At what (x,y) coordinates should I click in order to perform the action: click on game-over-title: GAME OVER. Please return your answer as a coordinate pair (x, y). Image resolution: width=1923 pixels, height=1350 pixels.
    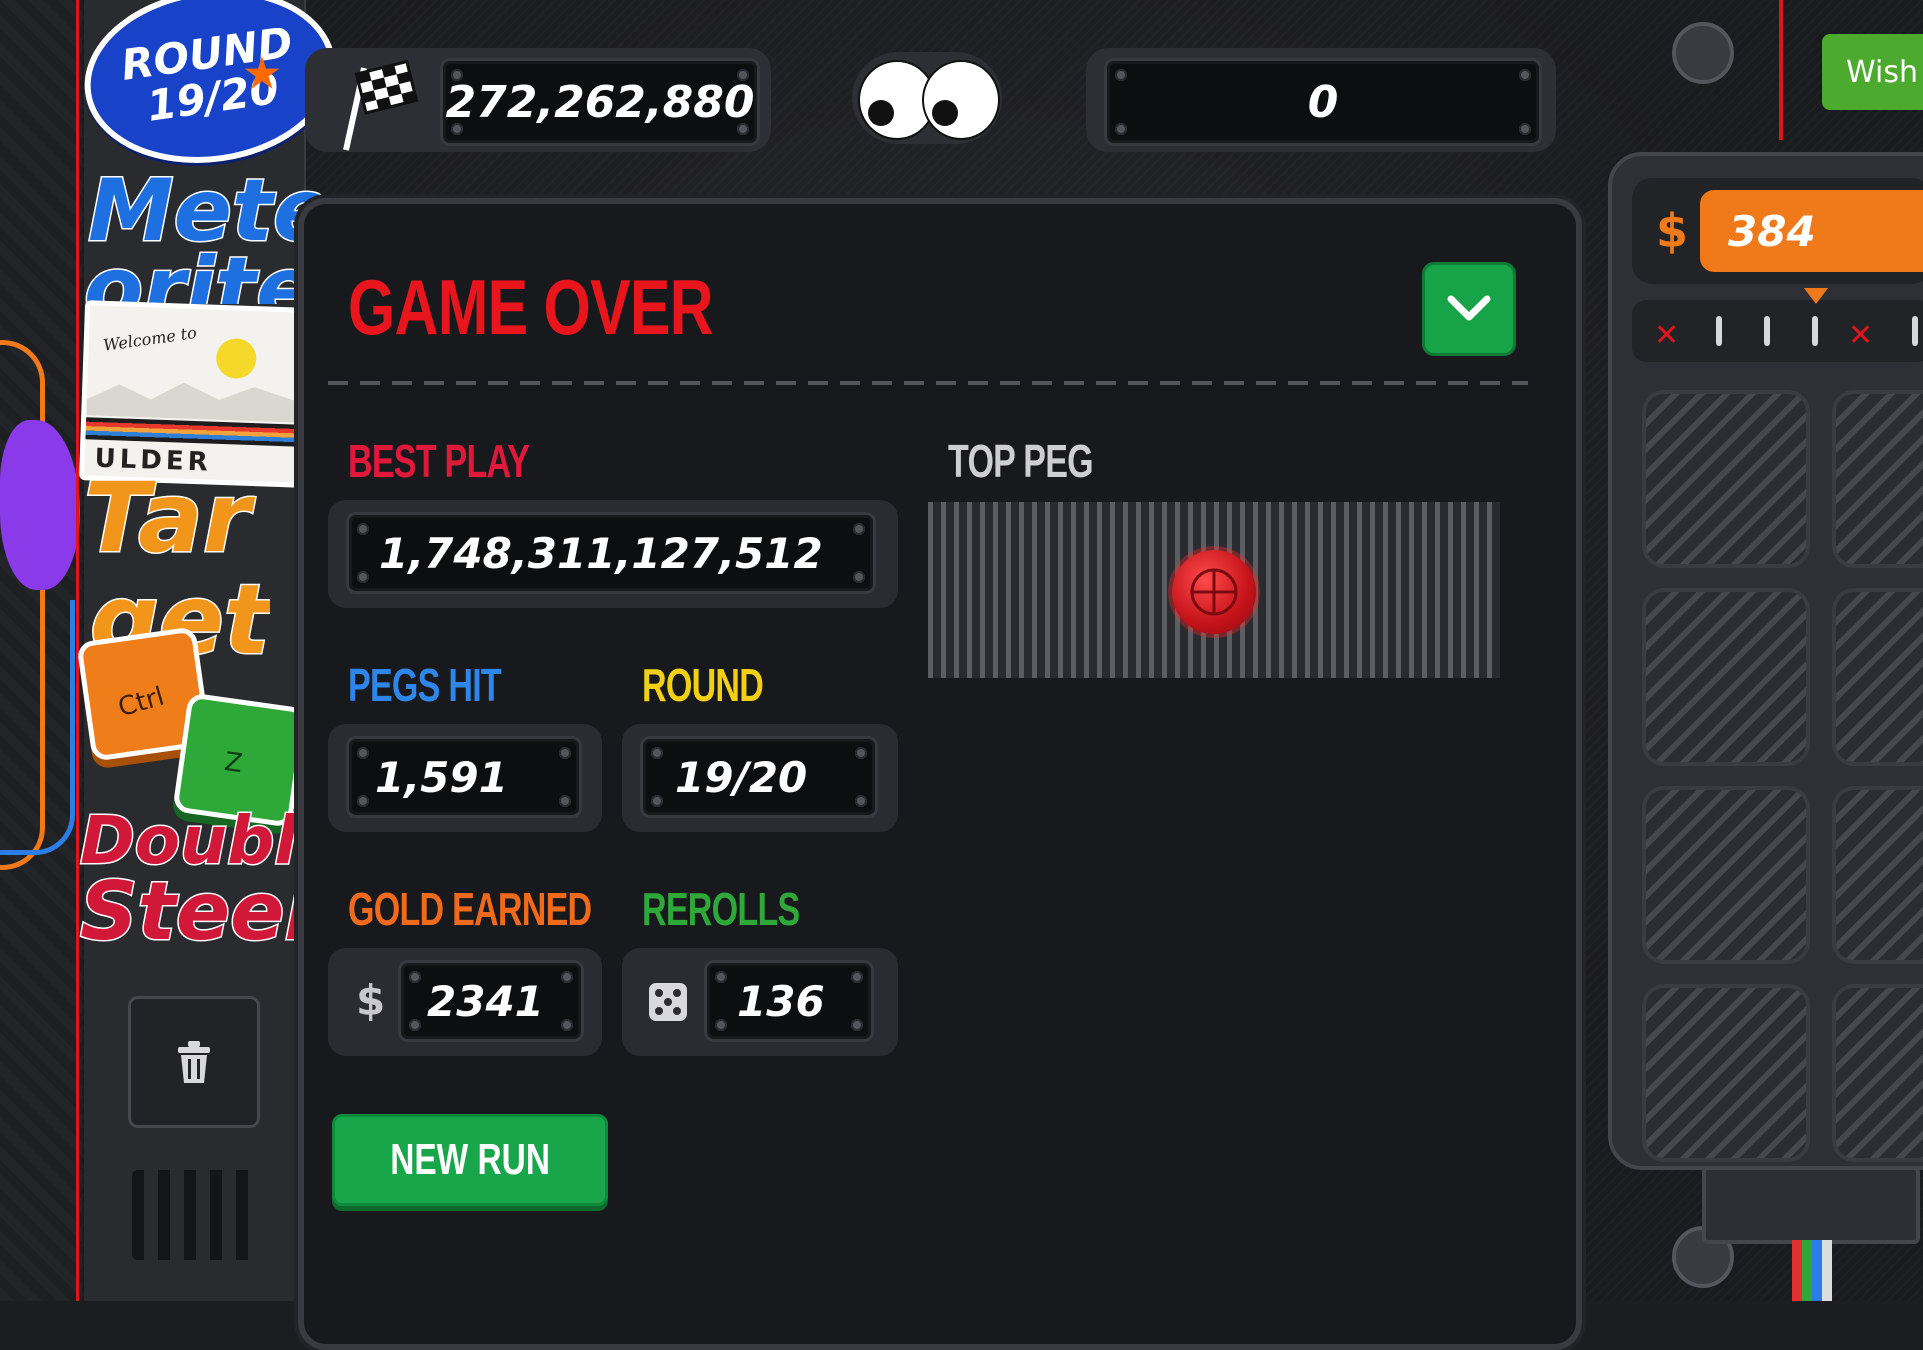
    Looking at the image, I should click on (531, 307).